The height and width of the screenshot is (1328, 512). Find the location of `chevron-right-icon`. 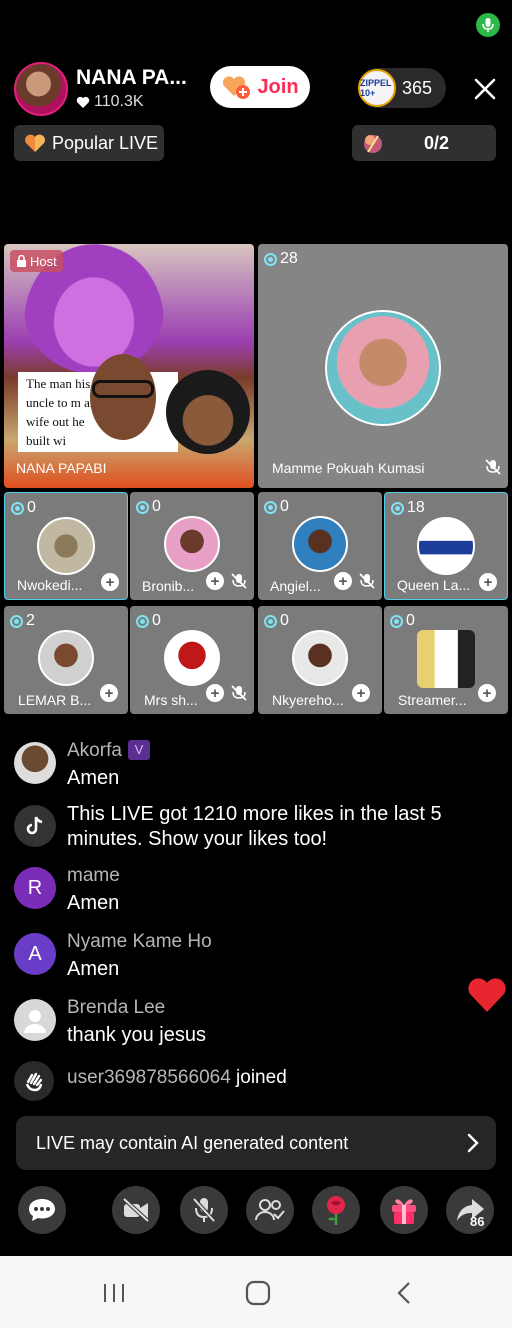

chevron-right-icon is located at coordinates (473, 1143).